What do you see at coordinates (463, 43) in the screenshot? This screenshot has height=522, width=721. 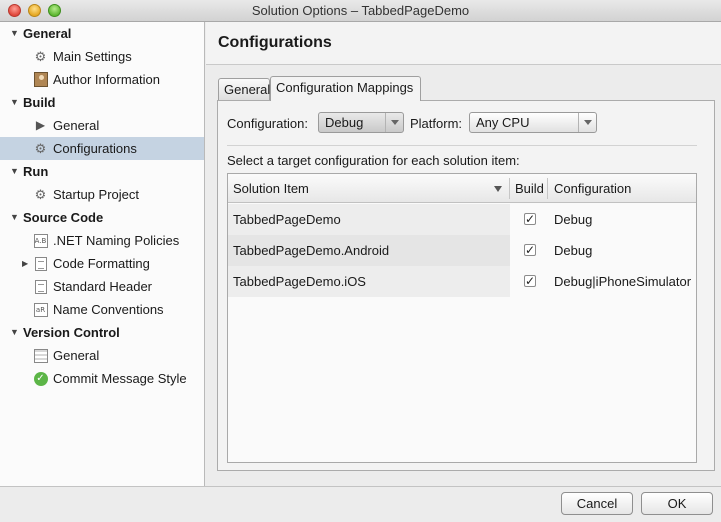 I see `panel-header: Configurations` at bounding box center [463, 43].